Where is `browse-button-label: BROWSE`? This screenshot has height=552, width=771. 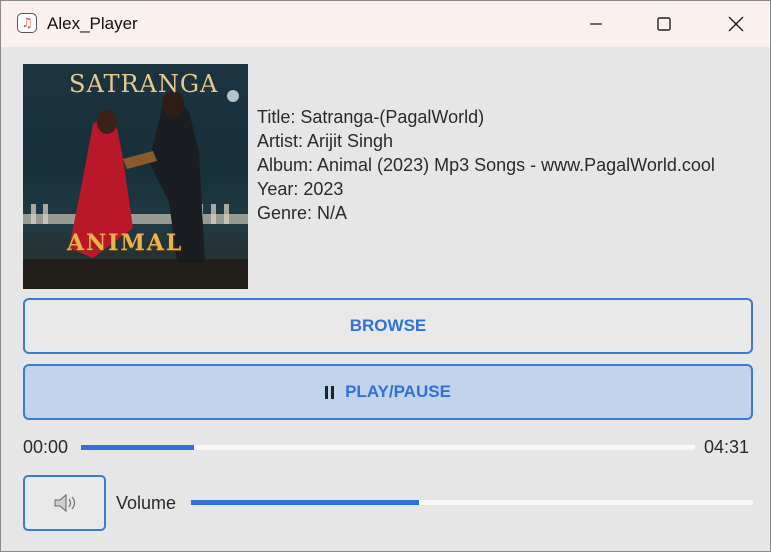
browse-button-label: BROWSE is located at coordinates (388, 325).